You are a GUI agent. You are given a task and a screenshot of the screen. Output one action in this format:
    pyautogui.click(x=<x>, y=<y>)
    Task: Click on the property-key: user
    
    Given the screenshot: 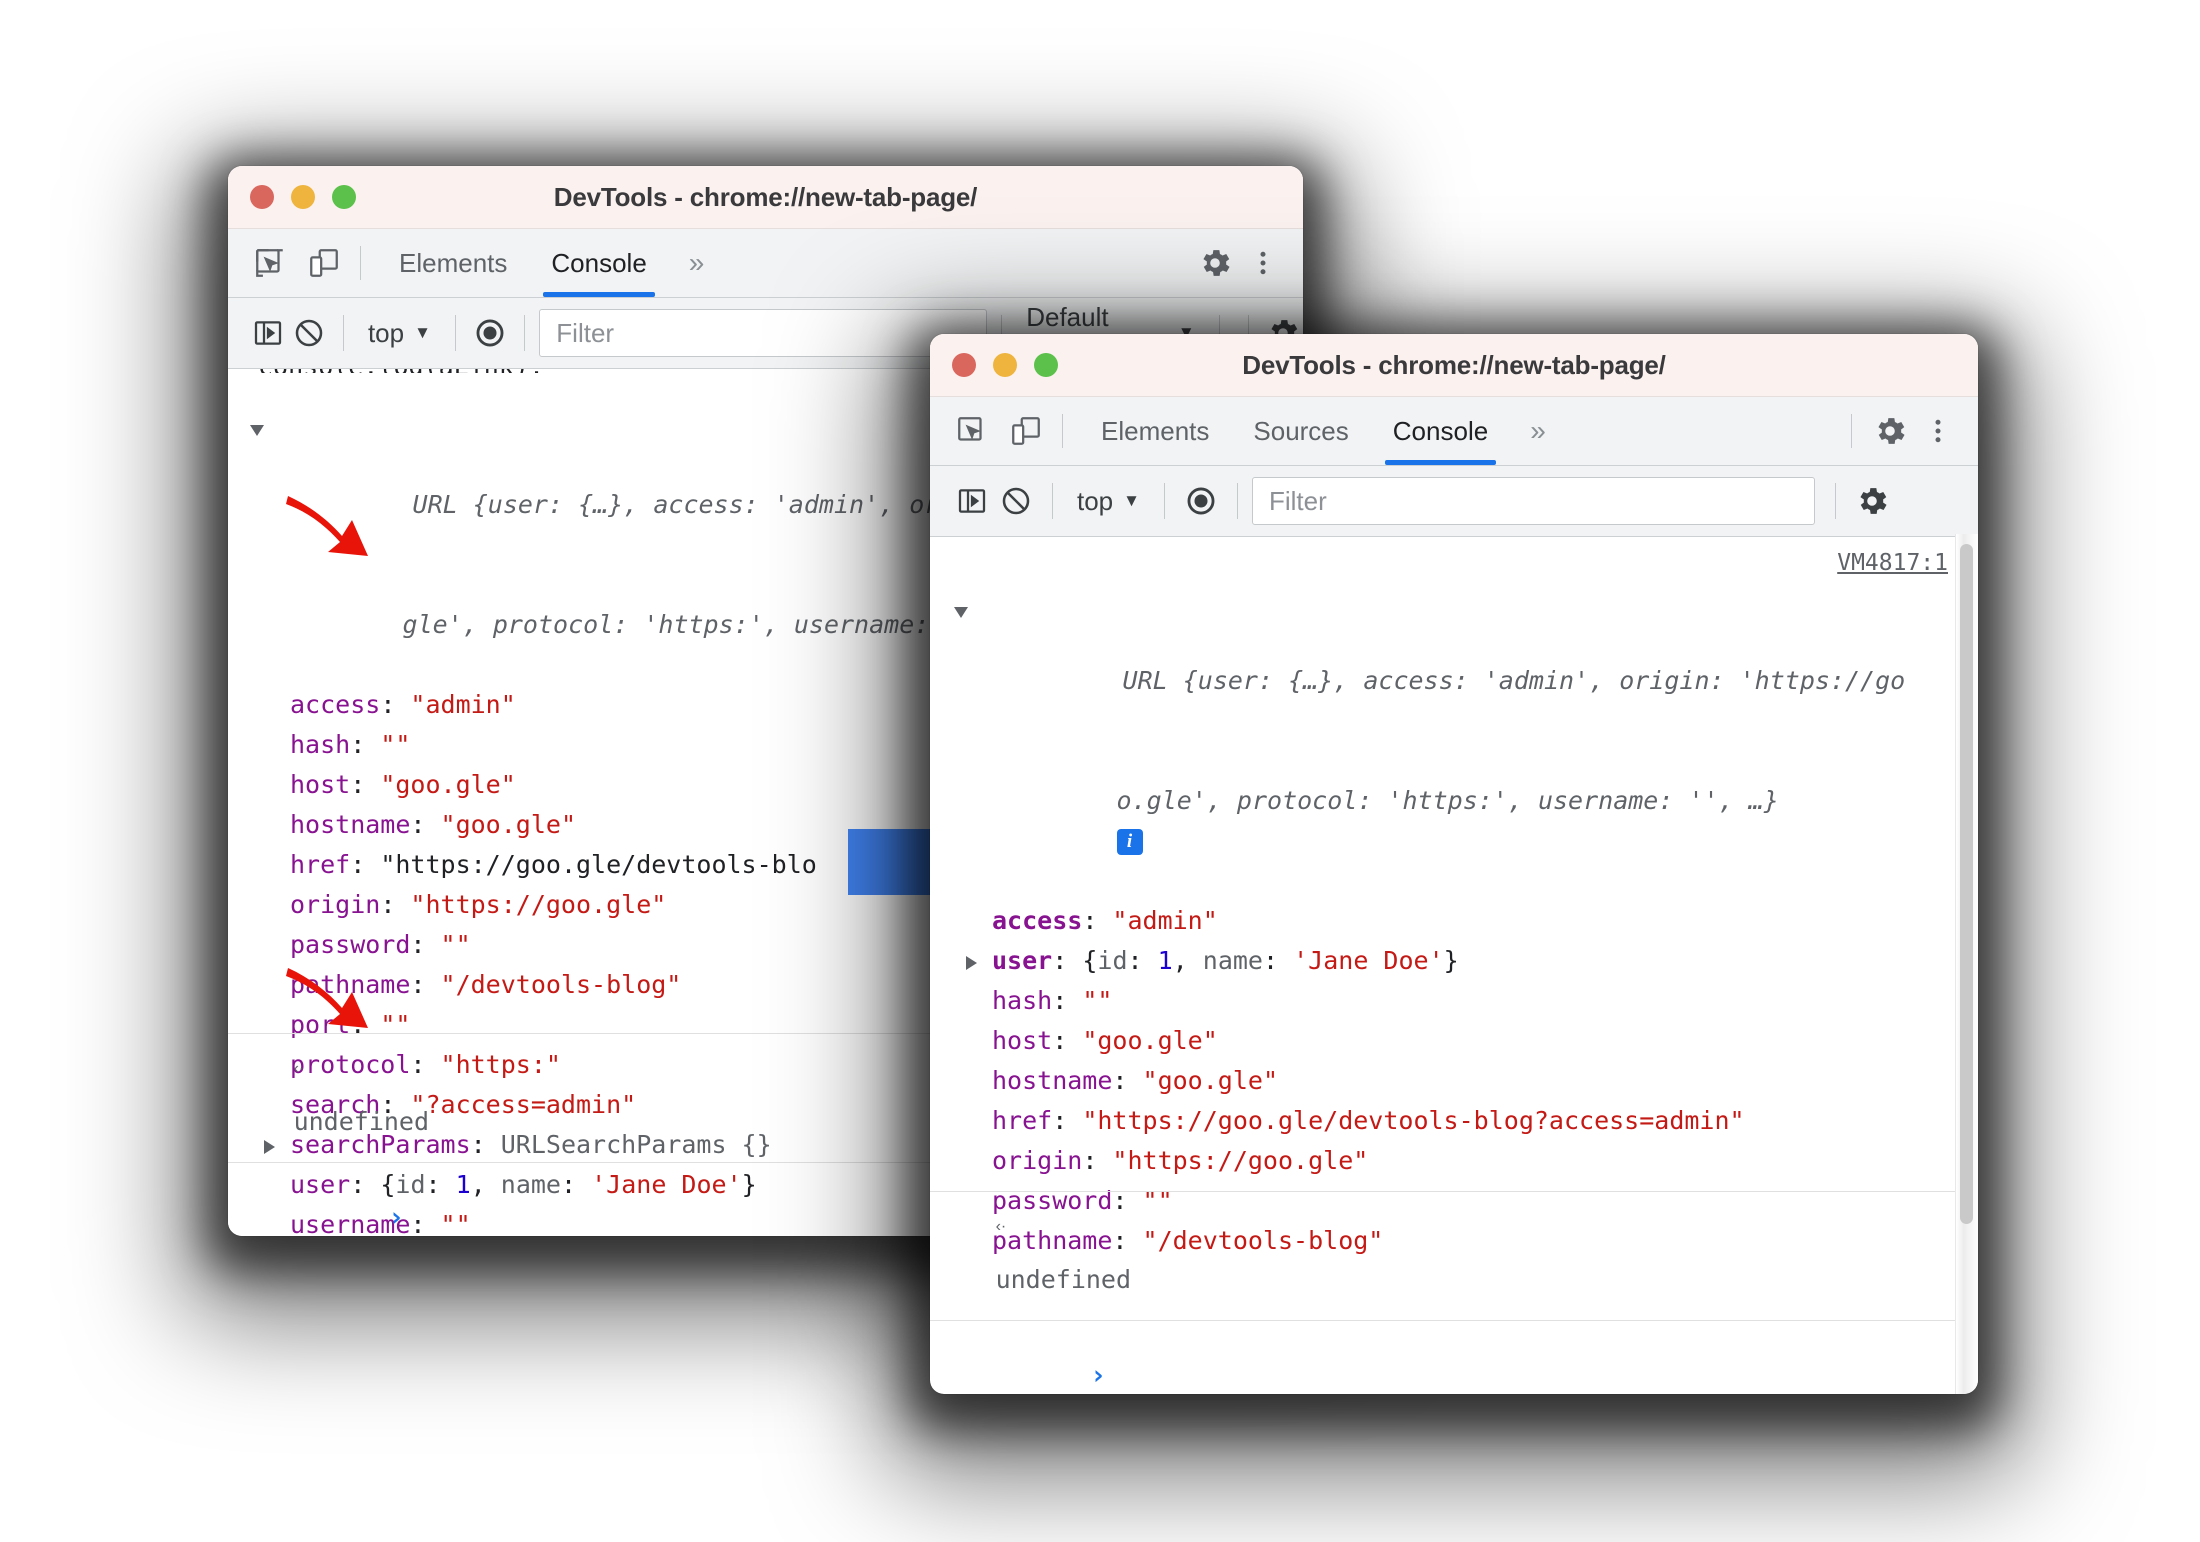 What is the action you would take?
    pyautogui.click(x=1022, y=960)
    